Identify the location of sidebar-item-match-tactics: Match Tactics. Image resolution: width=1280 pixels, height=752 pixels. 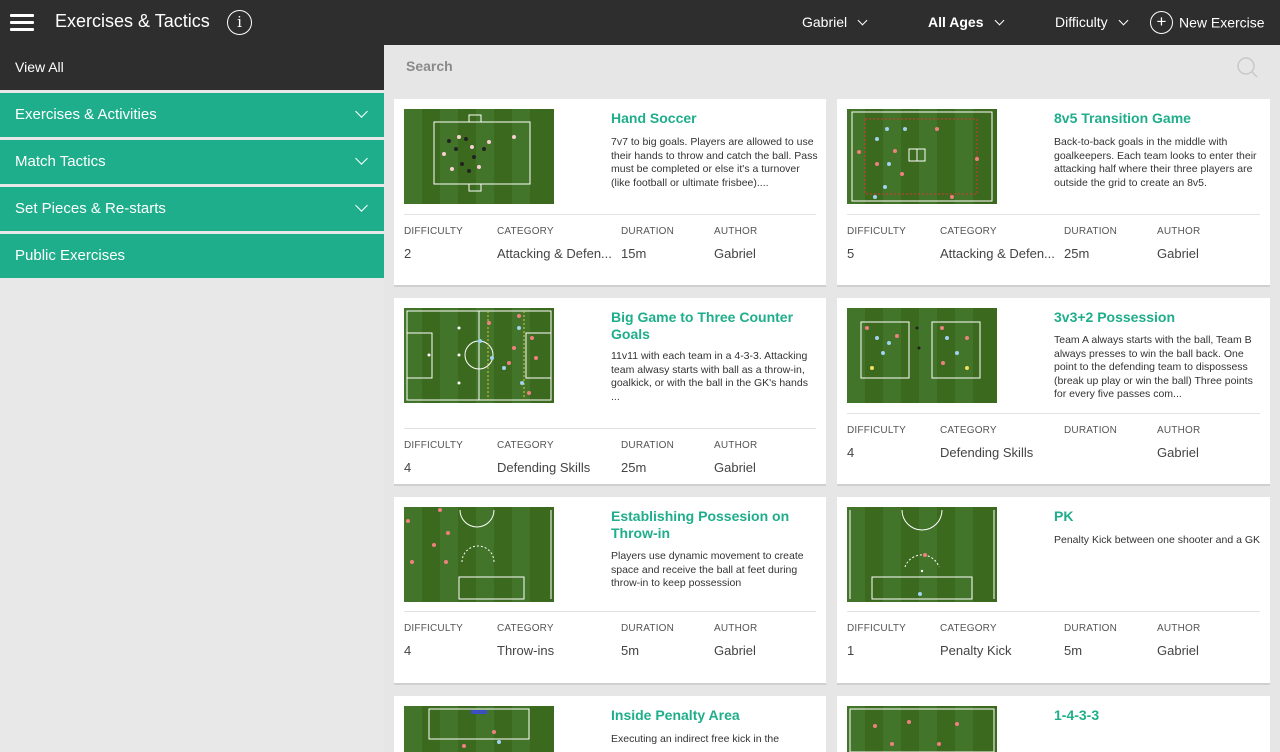
(192, 162).